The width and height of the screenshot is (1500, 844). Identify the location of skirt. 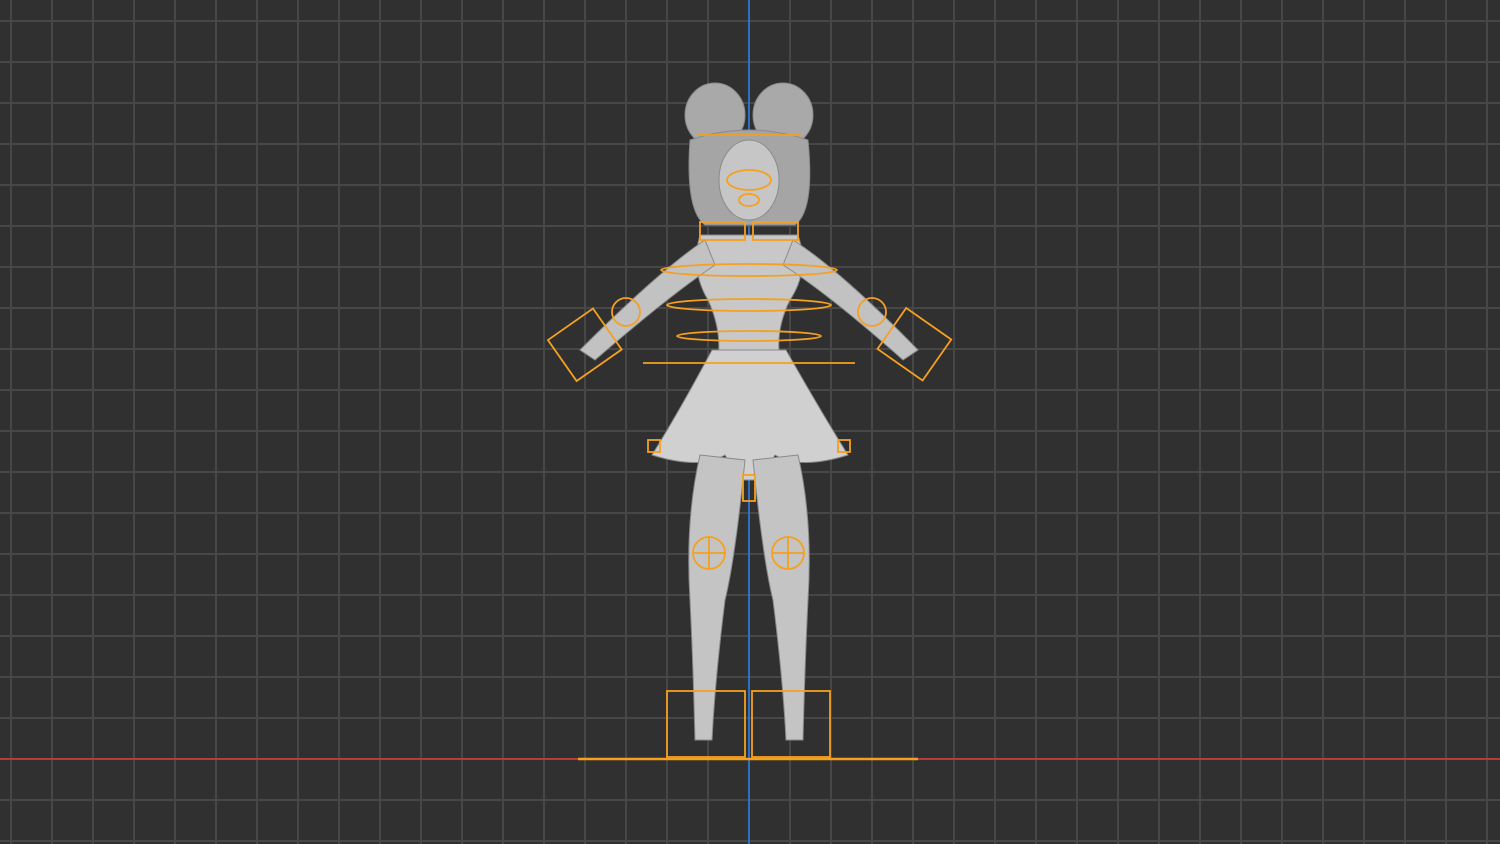
(750, 415).